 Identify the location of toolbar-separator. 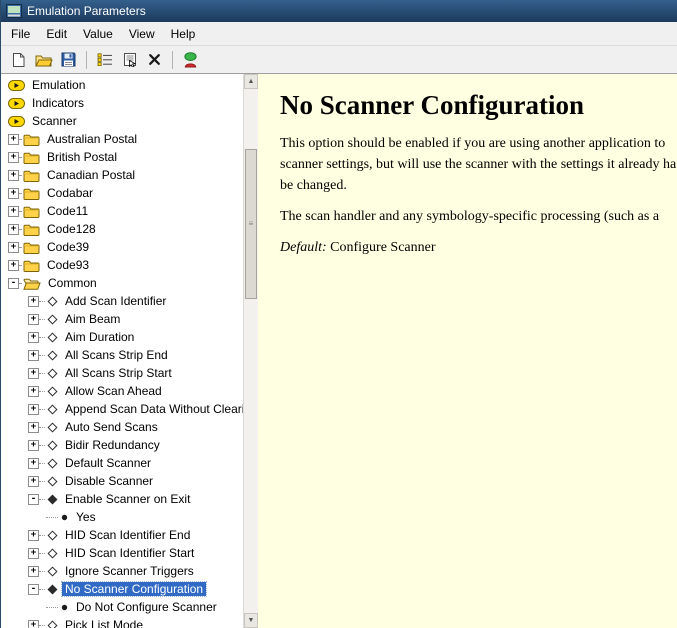
(86, 59).